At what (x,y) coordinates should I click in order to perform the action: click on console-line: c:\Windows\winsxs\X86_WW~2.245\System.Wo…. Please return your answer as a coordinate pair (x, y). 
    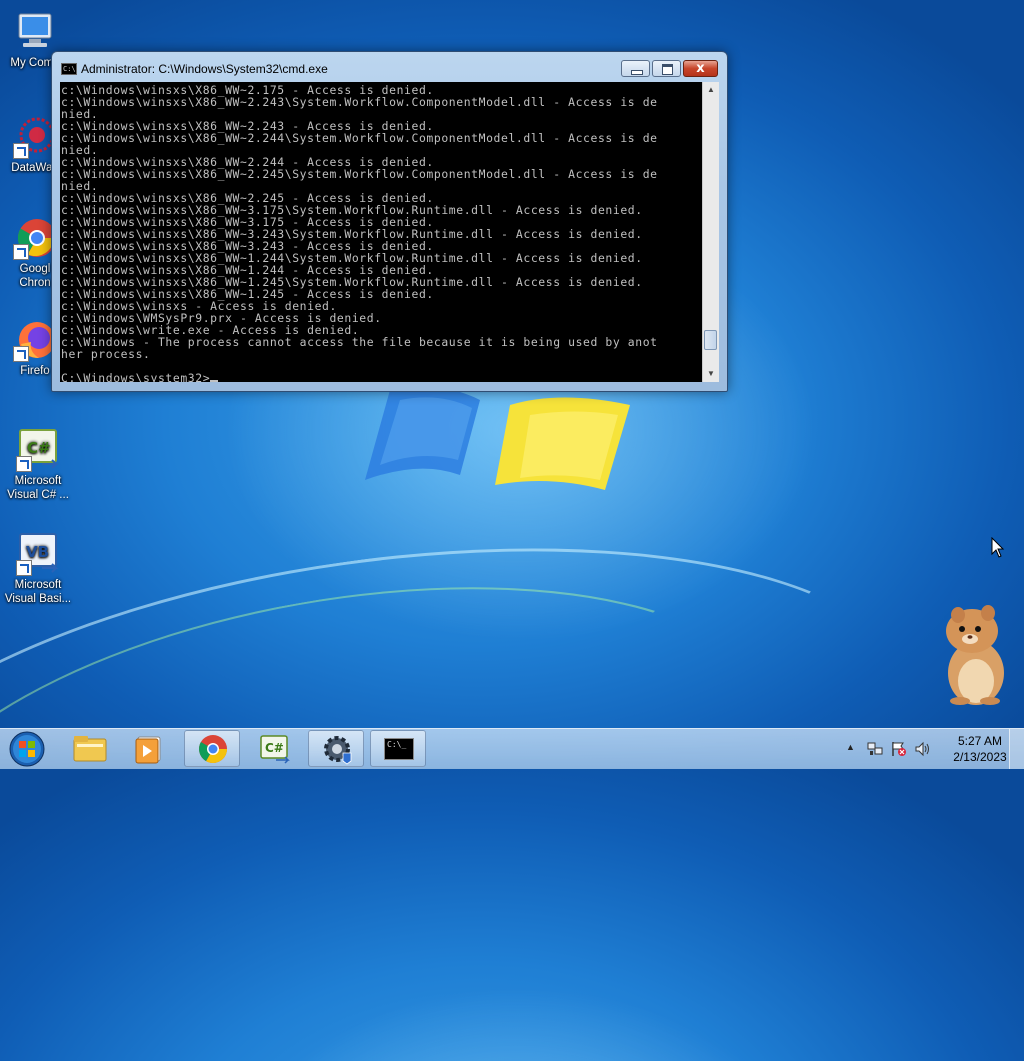
    Looking at the image, I should click on (359, 174).